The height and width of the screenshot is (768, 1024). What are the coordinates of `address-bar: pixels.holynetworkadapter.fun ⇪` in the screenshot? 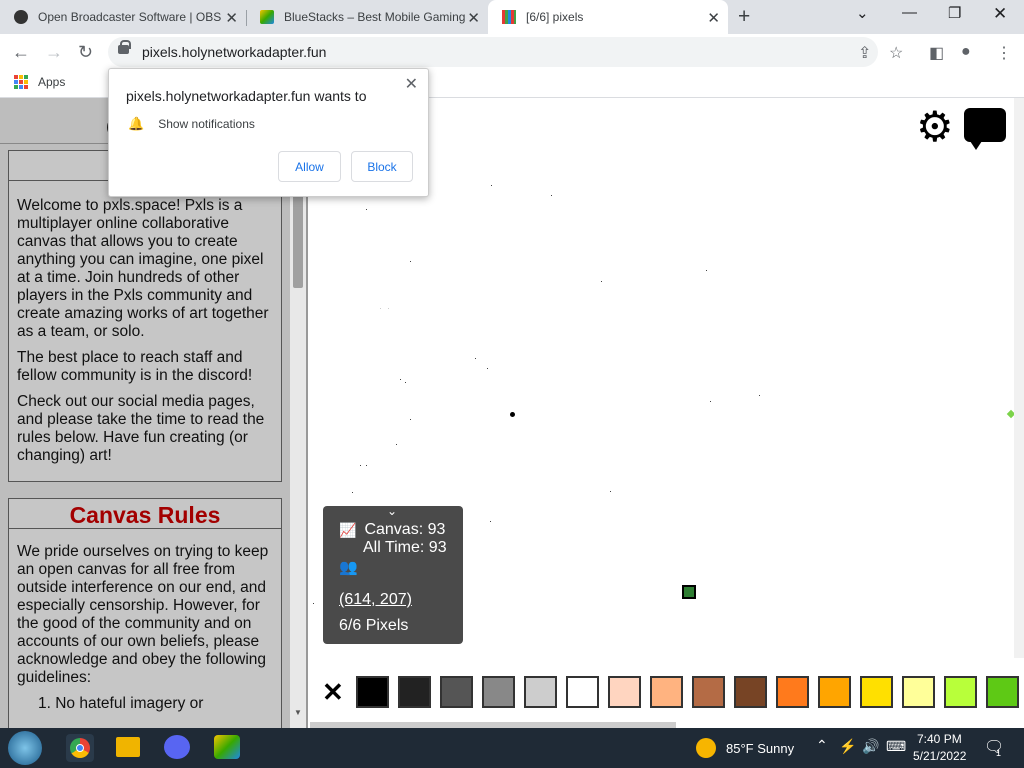 It's located at (493, 52).